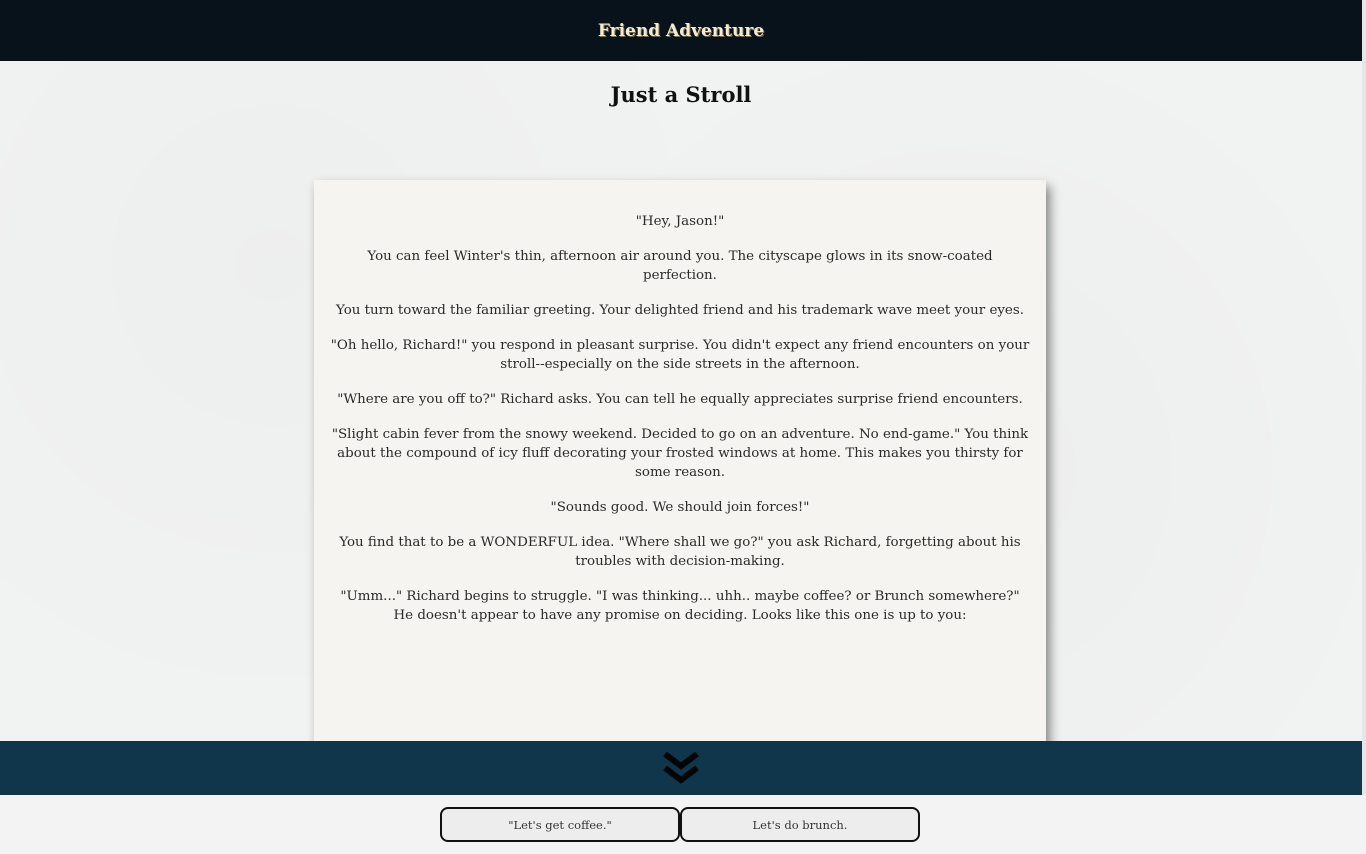  I want to click on double-chevron-down-icon, so click(681, 768).